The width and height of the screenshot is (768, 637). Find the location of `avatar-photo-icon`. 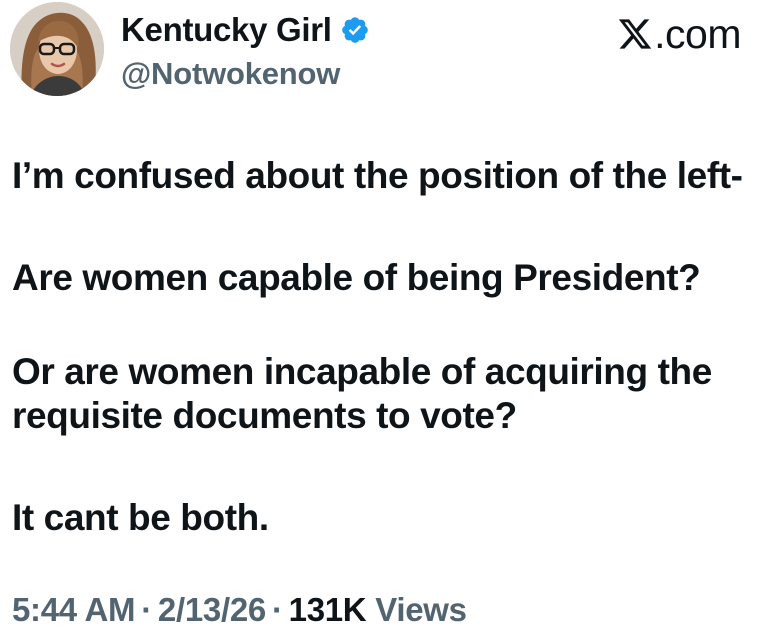

avatar-photo-icon is located at coordinates (57, 49).